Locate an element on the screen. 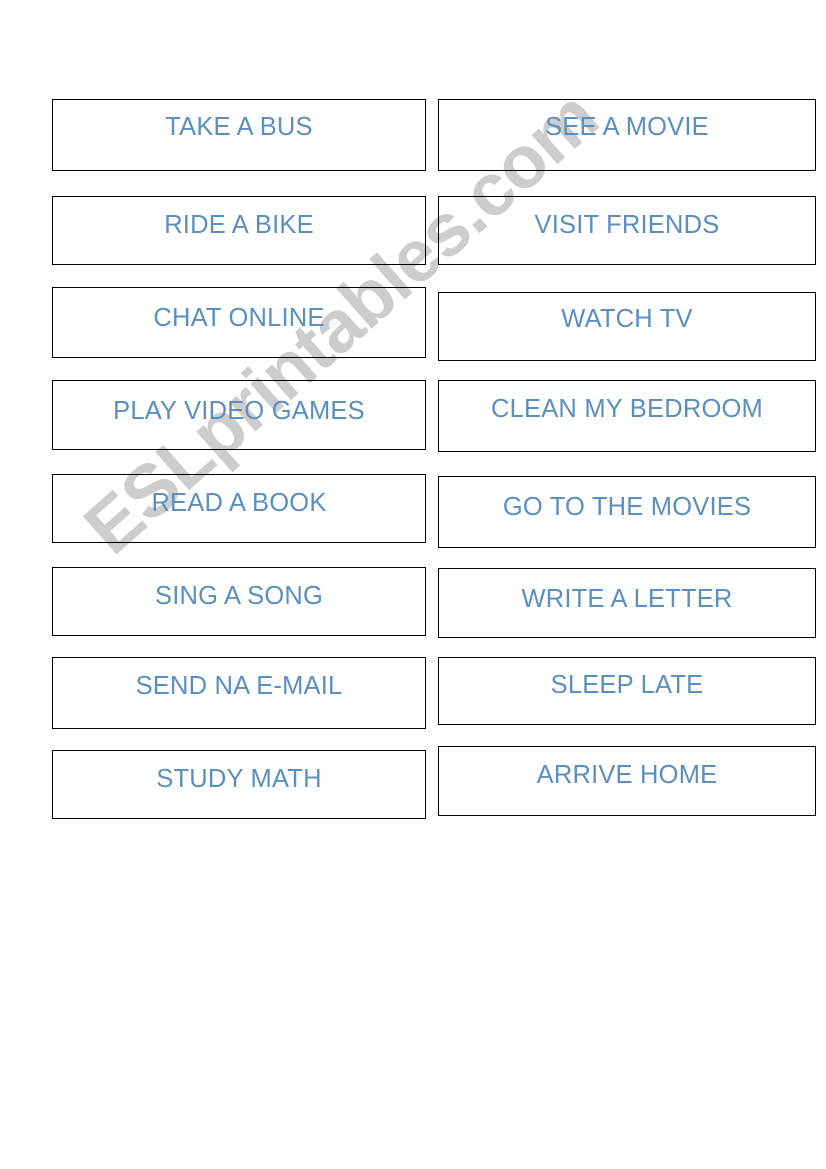  flashcard-label: STUDY MATH is located at coordinates (239, 779).